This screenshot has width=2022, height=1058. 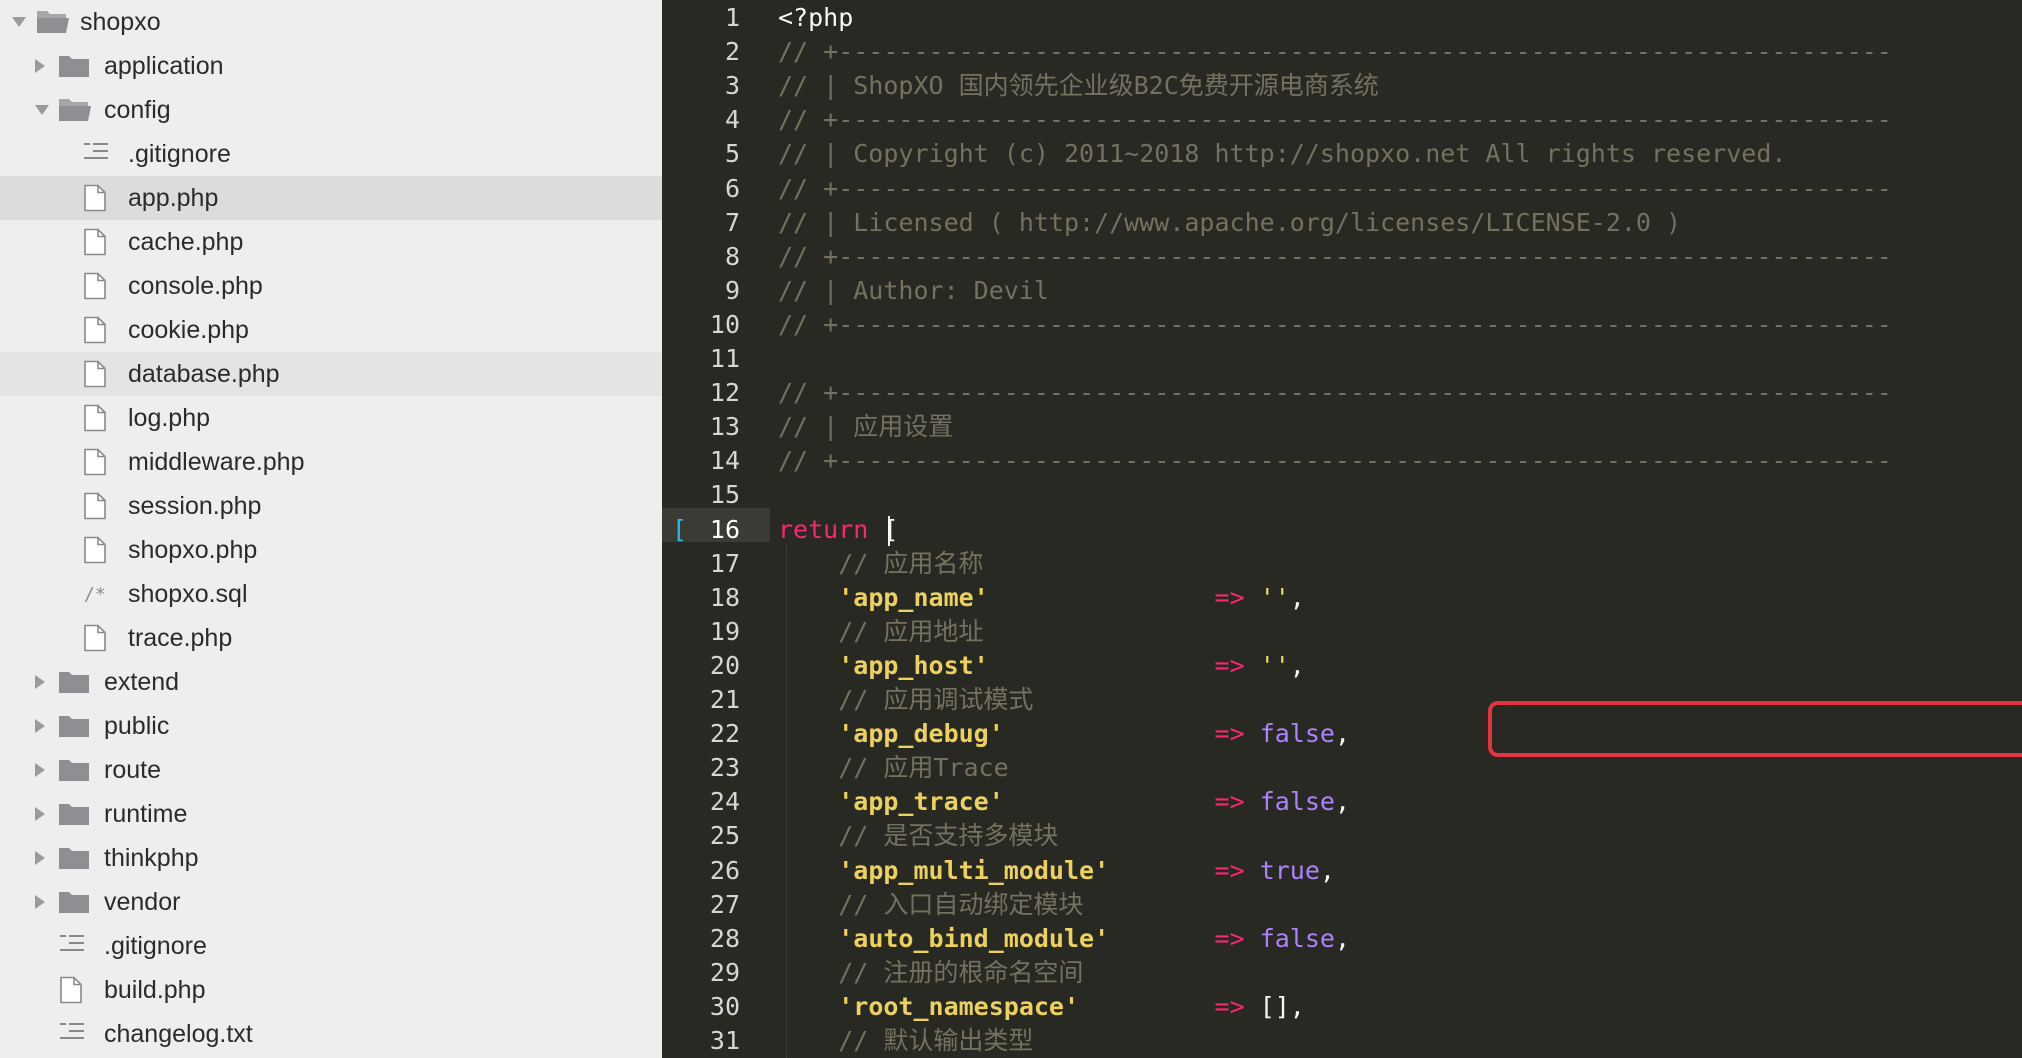 What do you see at coordinates (1342, 632) in the screenshot?
I see `code-line: 19 // 应用地址` at bounding box center [1342, 632].